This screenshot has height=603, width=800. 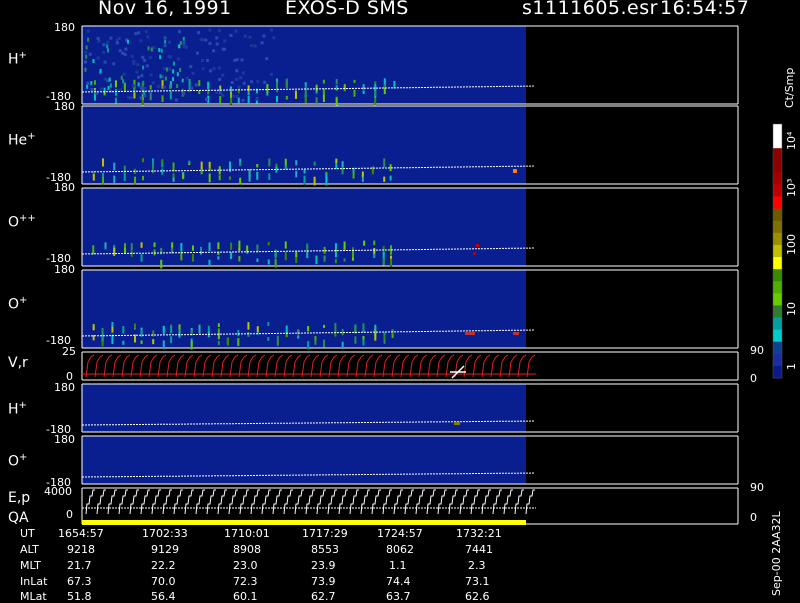 What do you see at coordinates (79, 581) in the screenshot?
I see `ephemeris-cell: 67.3` at bounding box center [79, 581].